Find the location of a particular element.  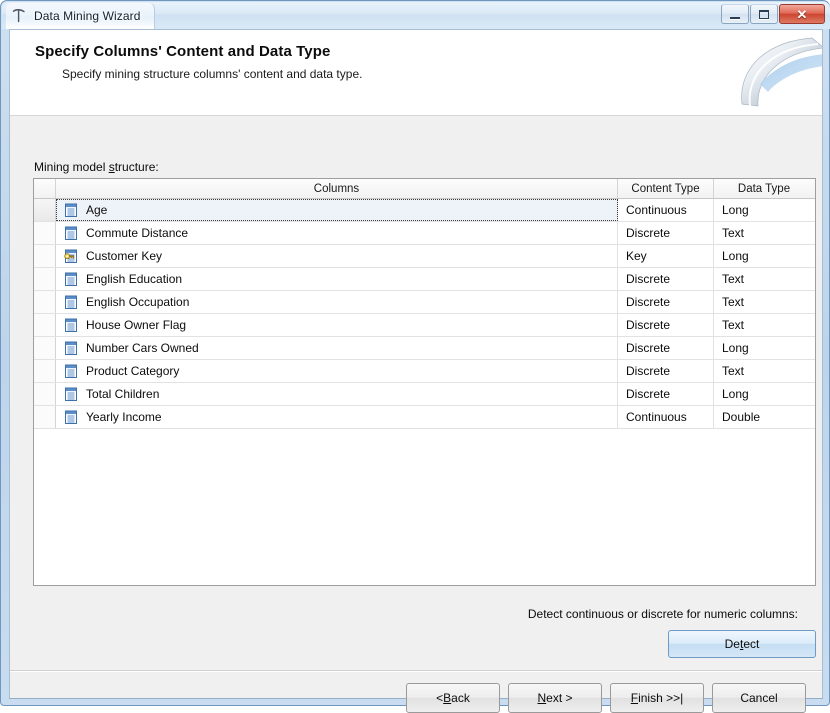

column-name-label: Customer Key is located at coordinates (124, 256).